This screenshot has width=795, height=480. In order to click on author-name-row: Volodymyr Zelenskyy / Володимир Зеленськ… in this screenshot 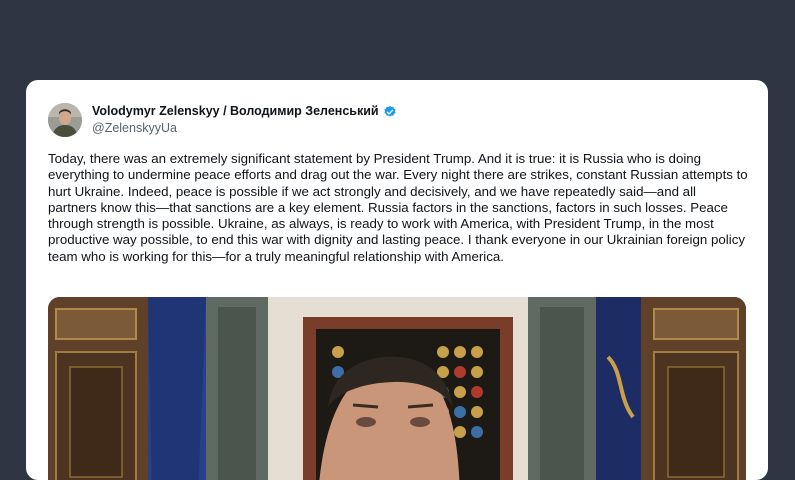, I will do `click(244, 111)`.